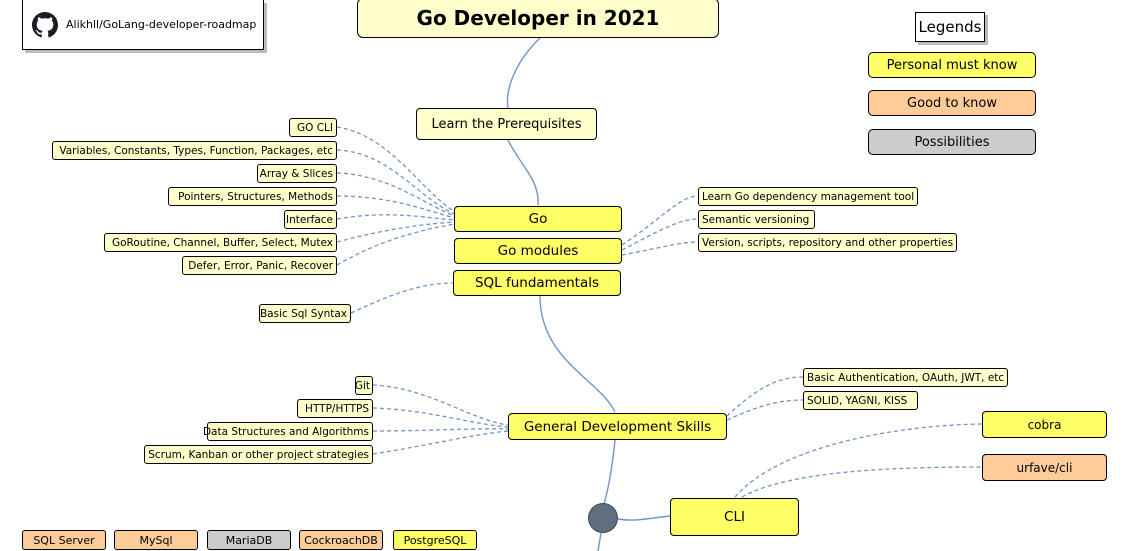 The image size is (1132, 551). I want to click on topic-git: Git, so click(364, 385).